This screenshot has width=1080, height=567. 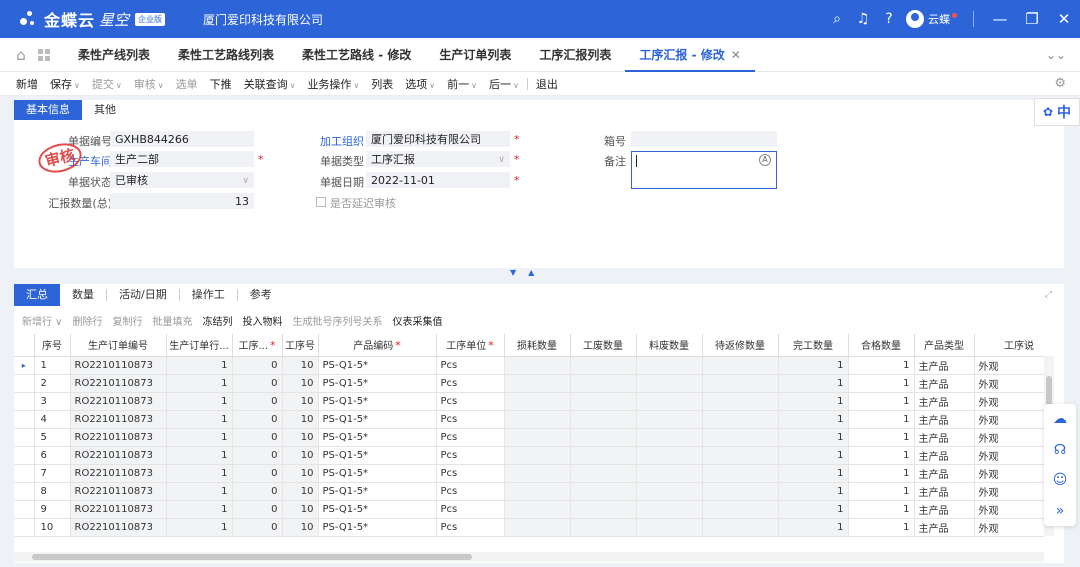 I want to click on double-chevron-right-icon: », so click(x=1060, y=511).